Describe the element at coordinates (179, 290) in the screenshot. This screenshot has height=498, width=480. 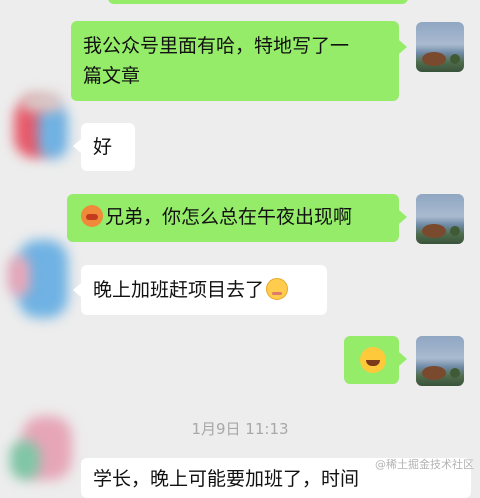
I see `message-4-text: 晚上加班赶项目去了` at that location.